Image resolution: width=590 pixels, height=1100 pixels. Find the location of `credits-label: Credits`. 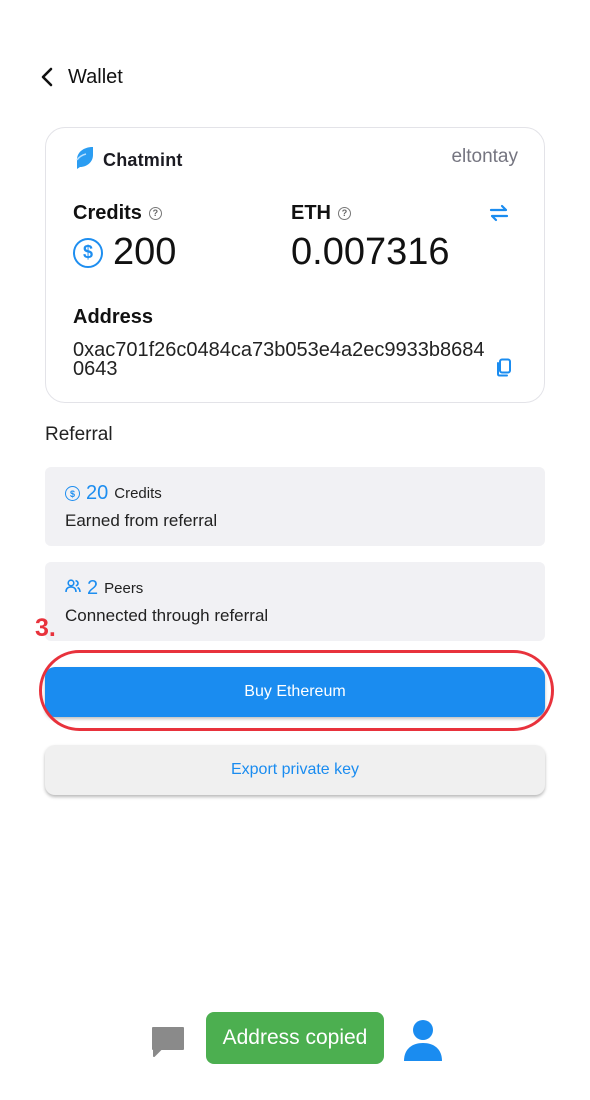

credits-label: Credits is located at coordinates (107, 213).